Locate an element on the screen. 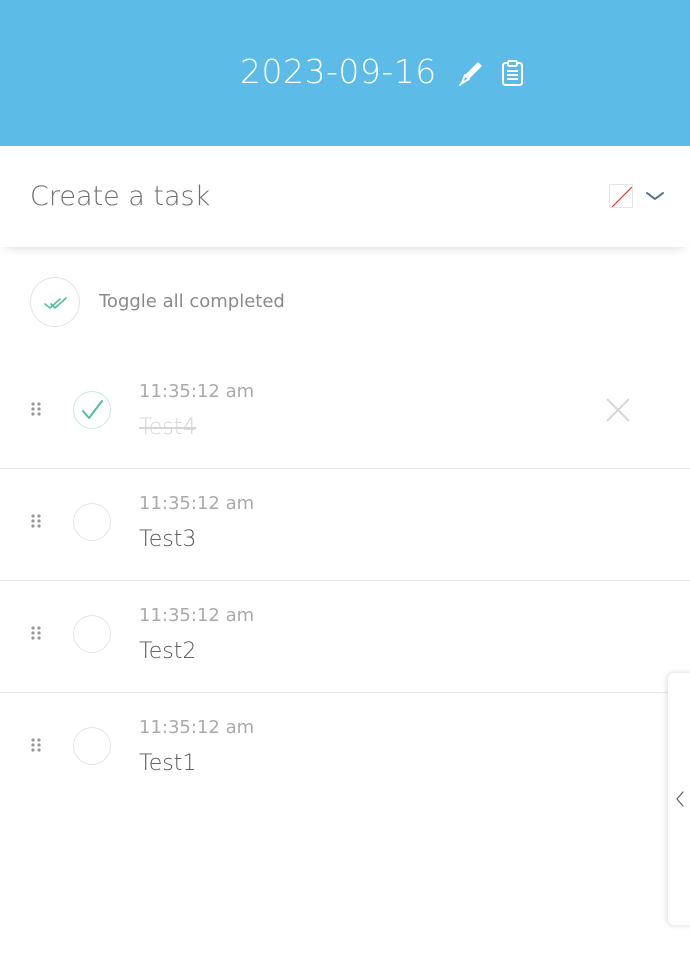  toggle-all-button is located at coordinates (55, 302).